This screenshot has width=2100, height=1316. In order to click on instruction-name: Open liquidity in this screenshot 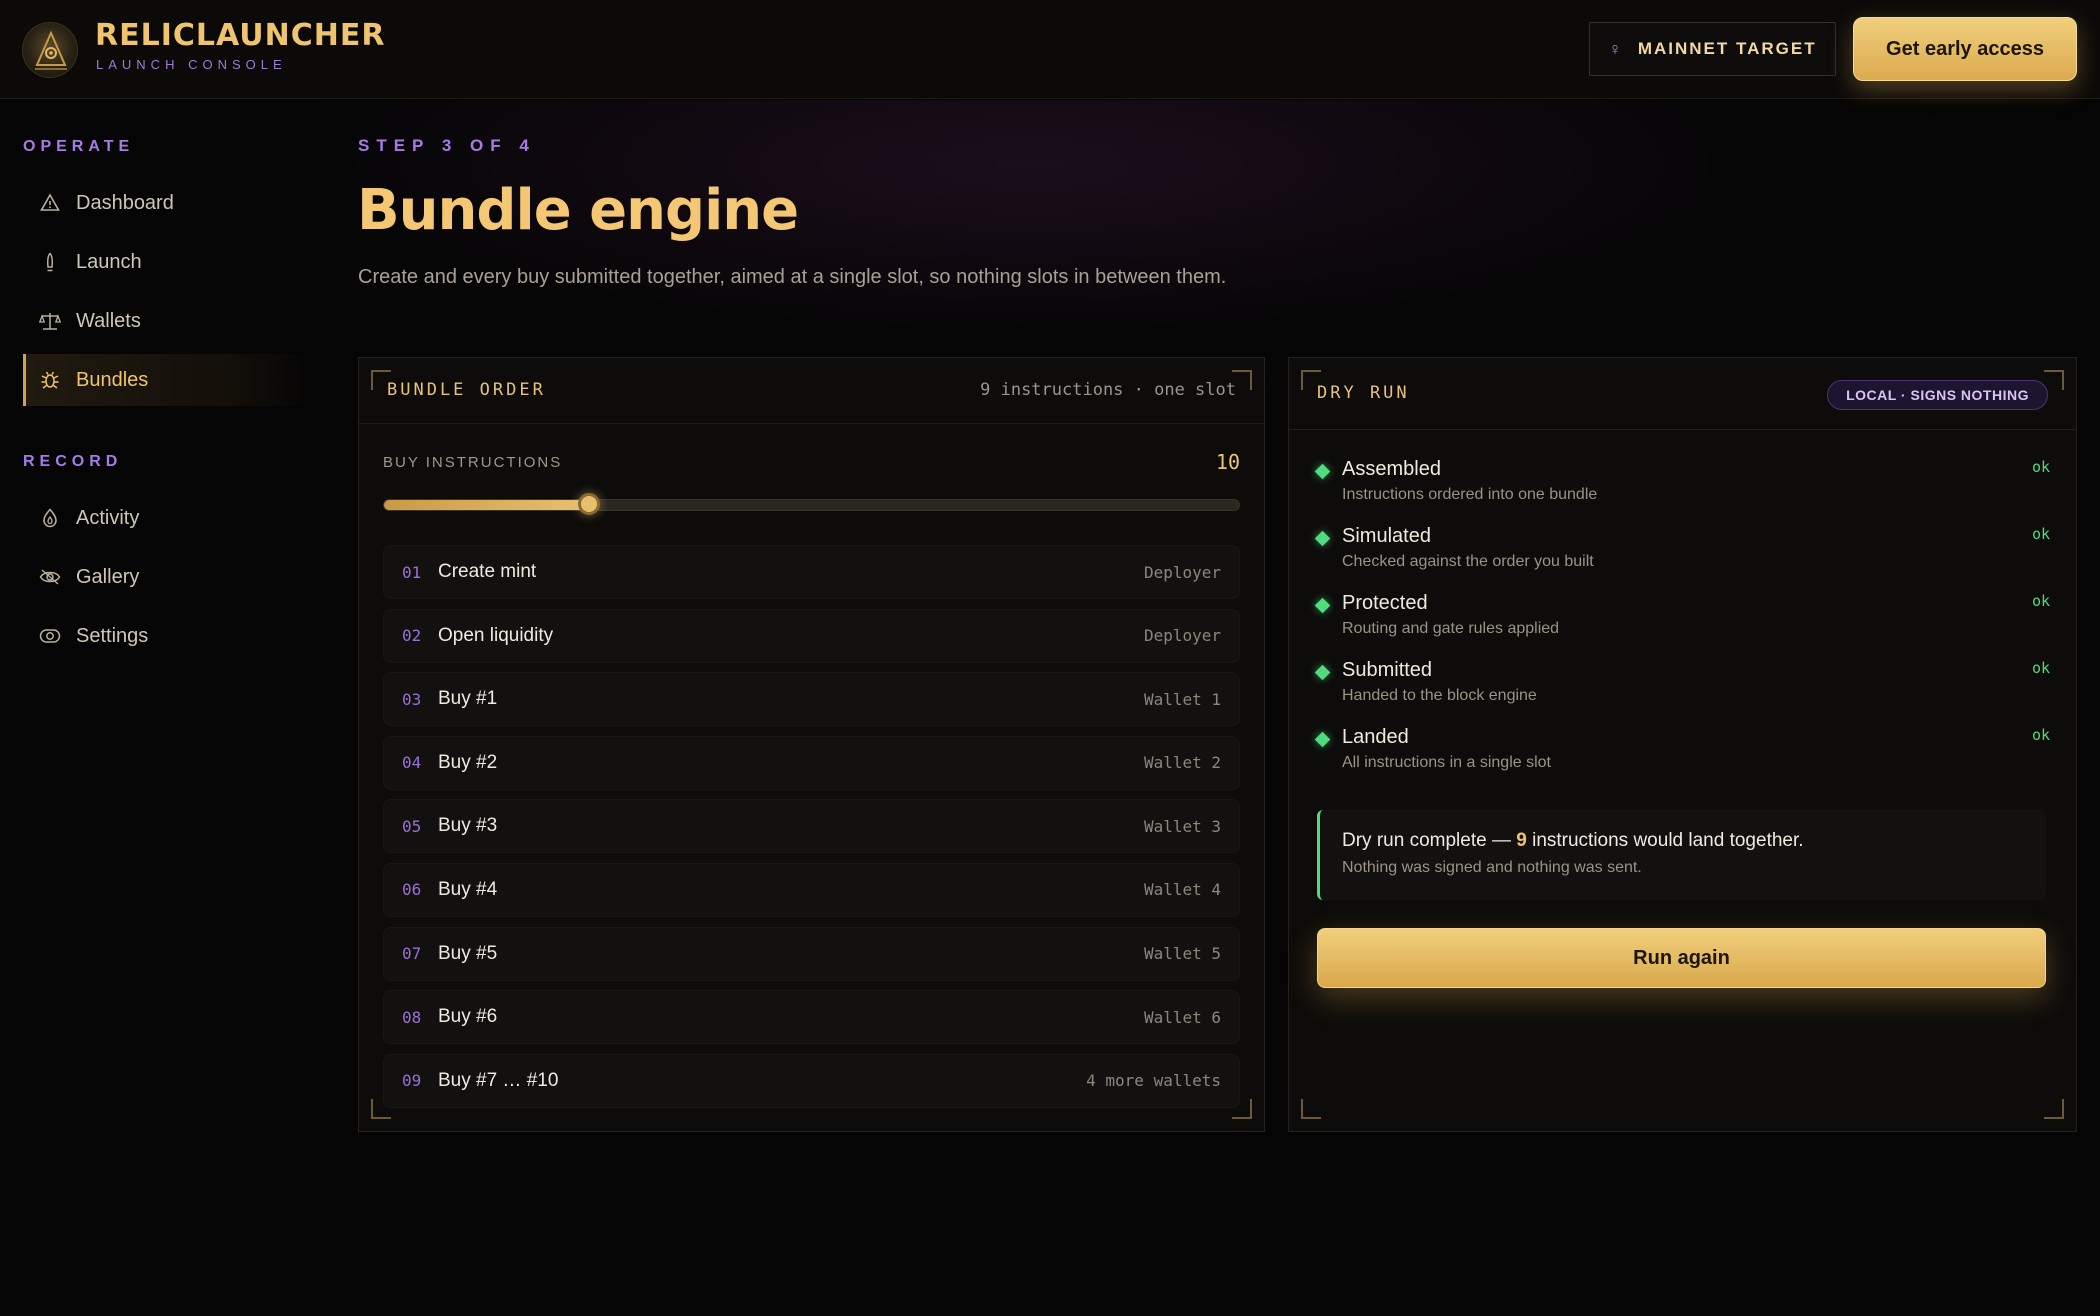, I will do `click(496, 635)`.